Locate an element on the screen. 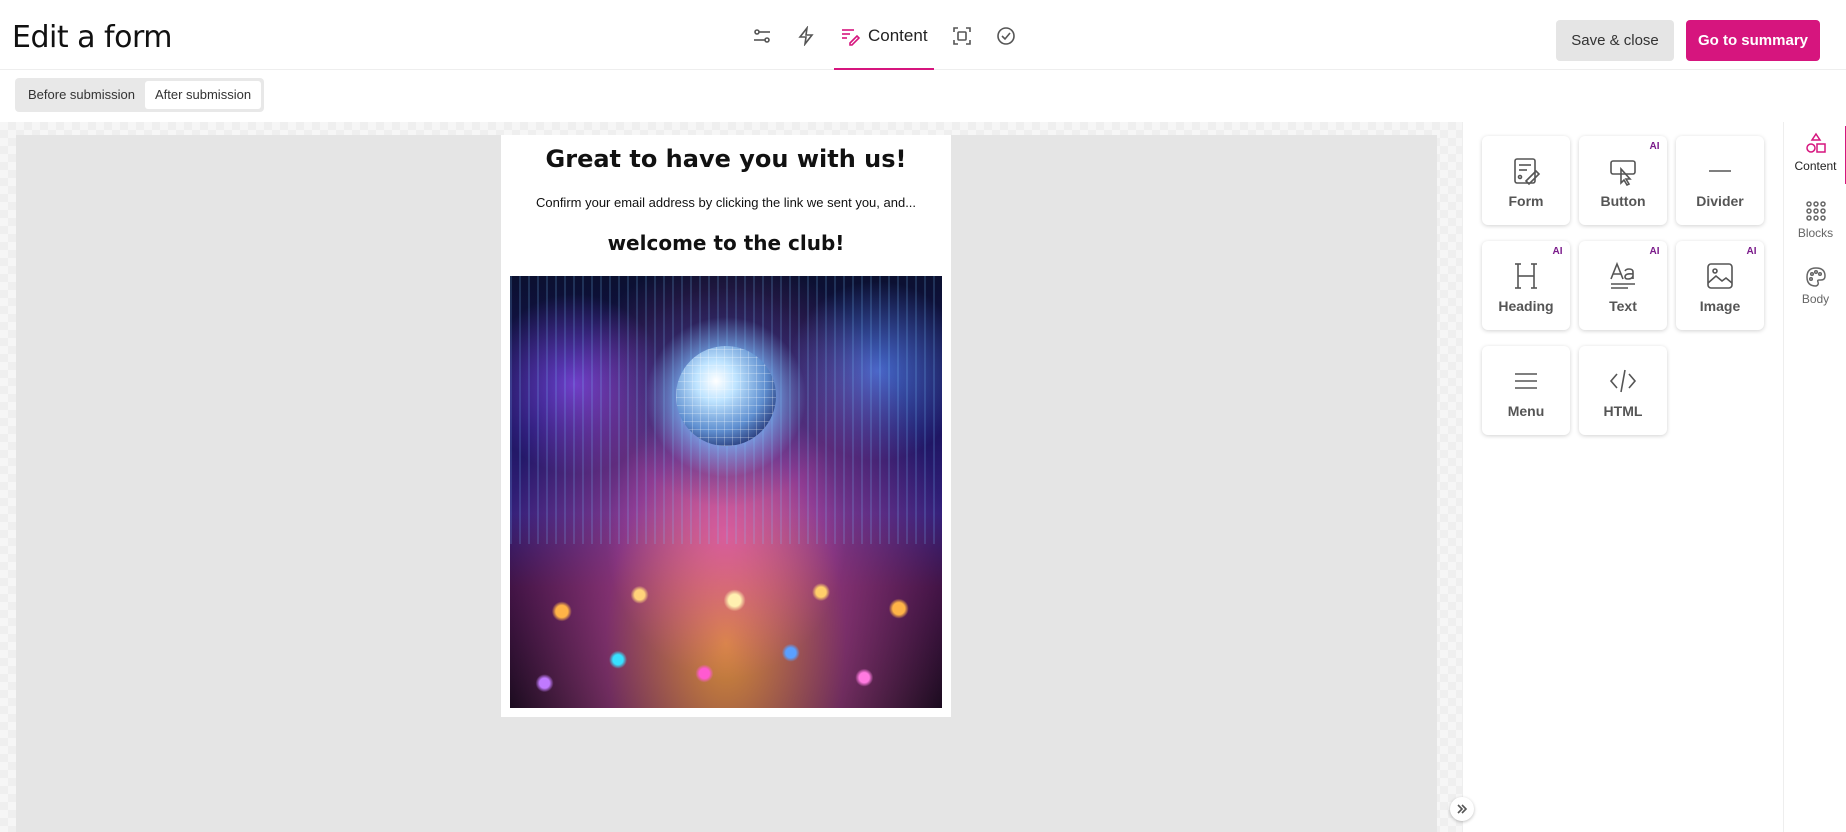 Image resolution: width=1846 pixels, height=832 pixels. sliders-icon is located at coordinates (762, 36).